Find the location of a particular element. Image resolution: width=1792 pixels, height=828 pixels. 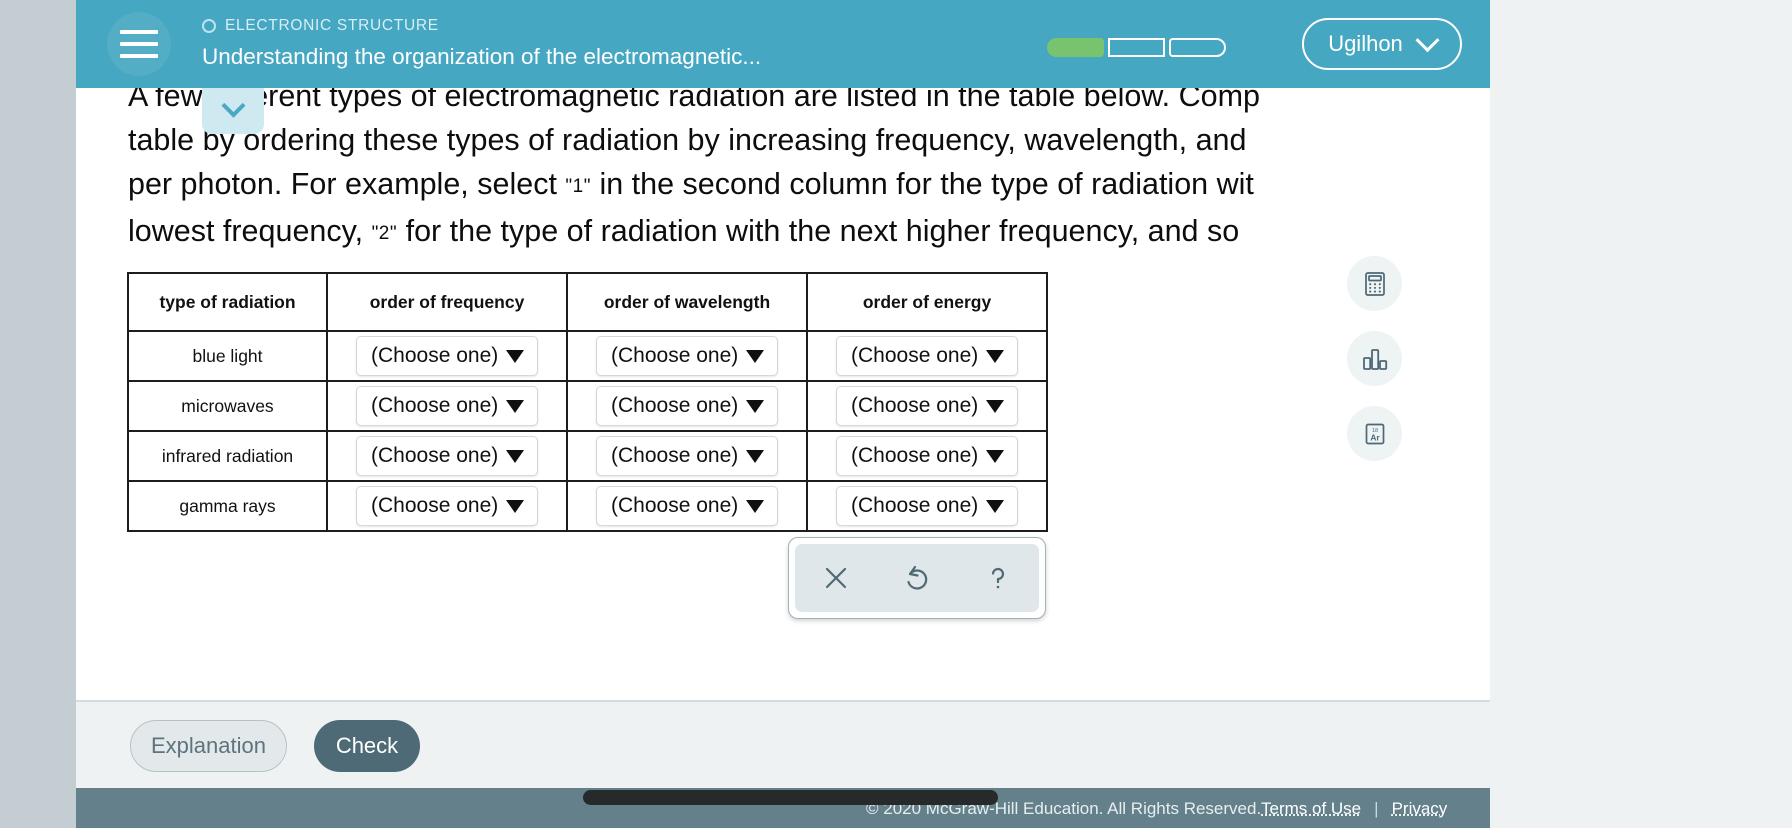

question-mark-icon is located at coordinates (998, 578).